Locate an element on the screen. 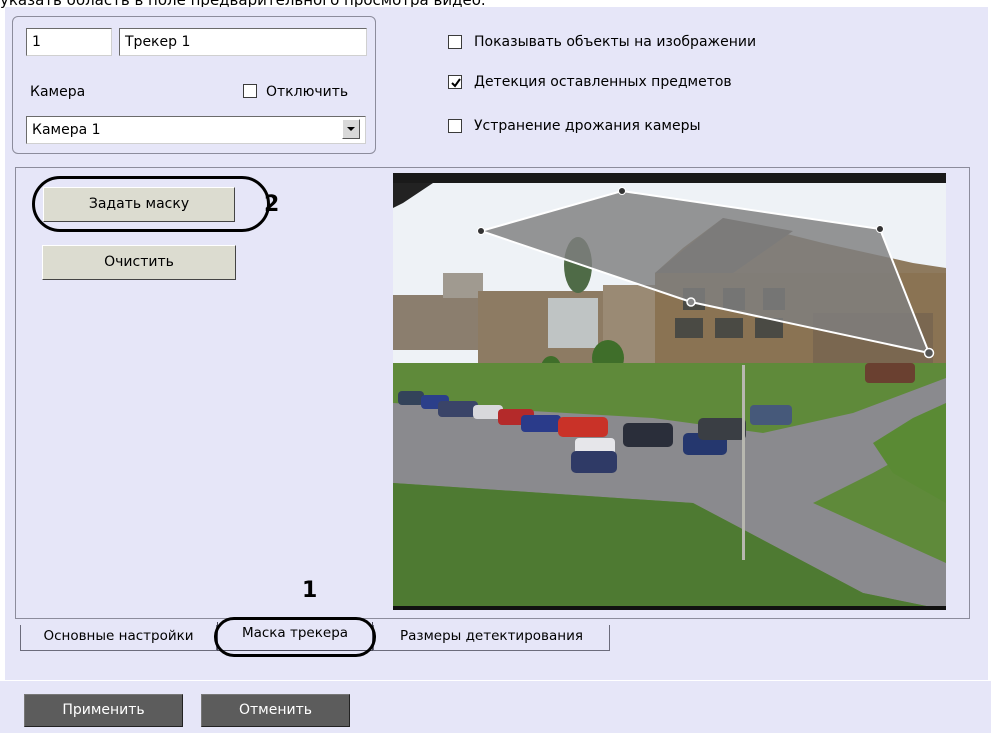 The height and width of the screenshot is (733, 991). camera-select-value: Камера 1 is located at coordinates (66, 130).